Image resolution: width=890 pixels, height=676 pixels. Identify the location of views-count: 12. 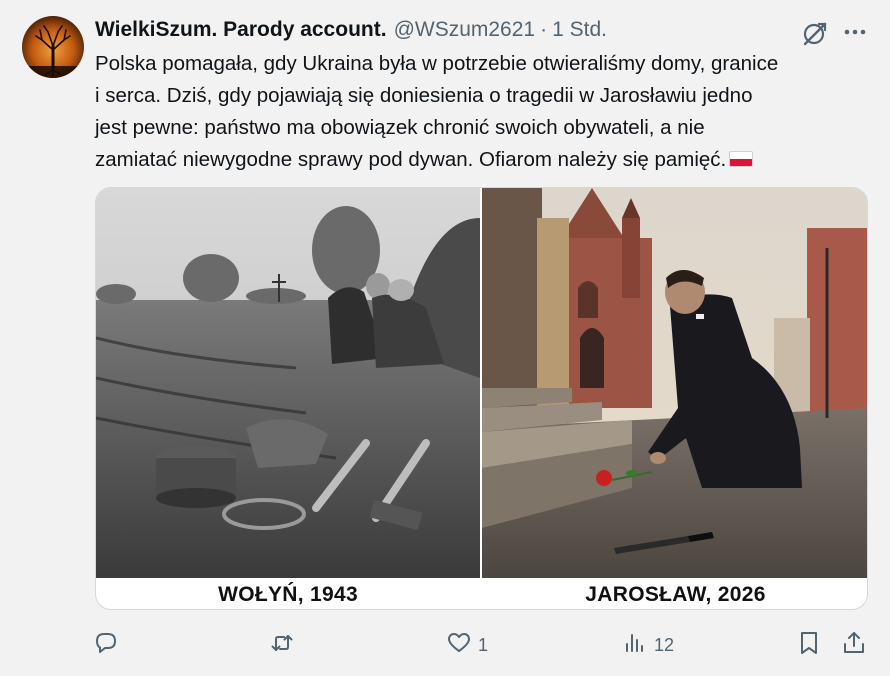
(664, 644).